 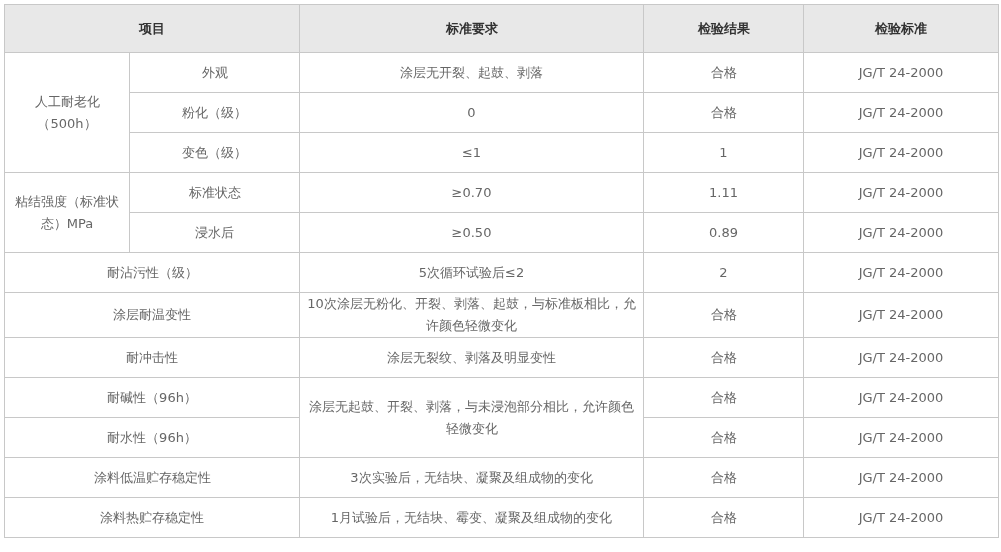 What do you see at coordinates (67, 212) in the screenshot?
I see `table-cell: 粘结强度（标准状态）MPa` at bounding box center [67, 212].